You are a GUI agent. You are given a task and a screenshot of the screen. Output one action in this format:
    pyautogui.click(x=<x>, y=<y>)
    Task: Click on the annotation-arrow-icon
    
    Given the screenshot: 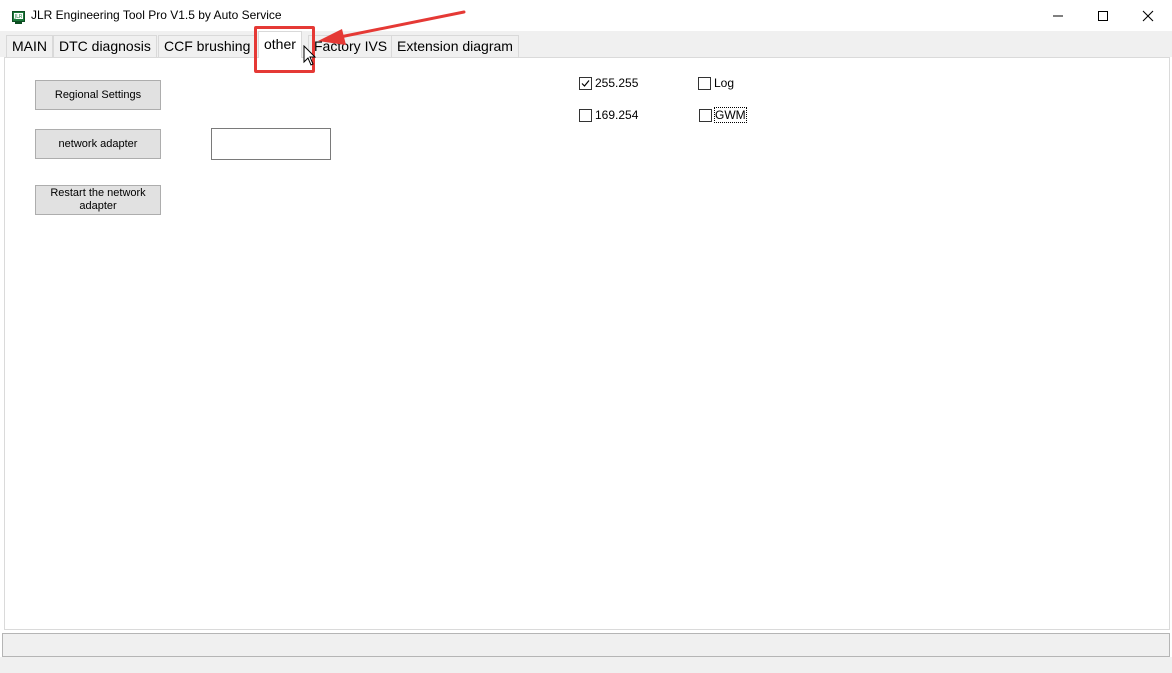 What is the action you would take?
    pyautogui.click(x=392, y=27)
    